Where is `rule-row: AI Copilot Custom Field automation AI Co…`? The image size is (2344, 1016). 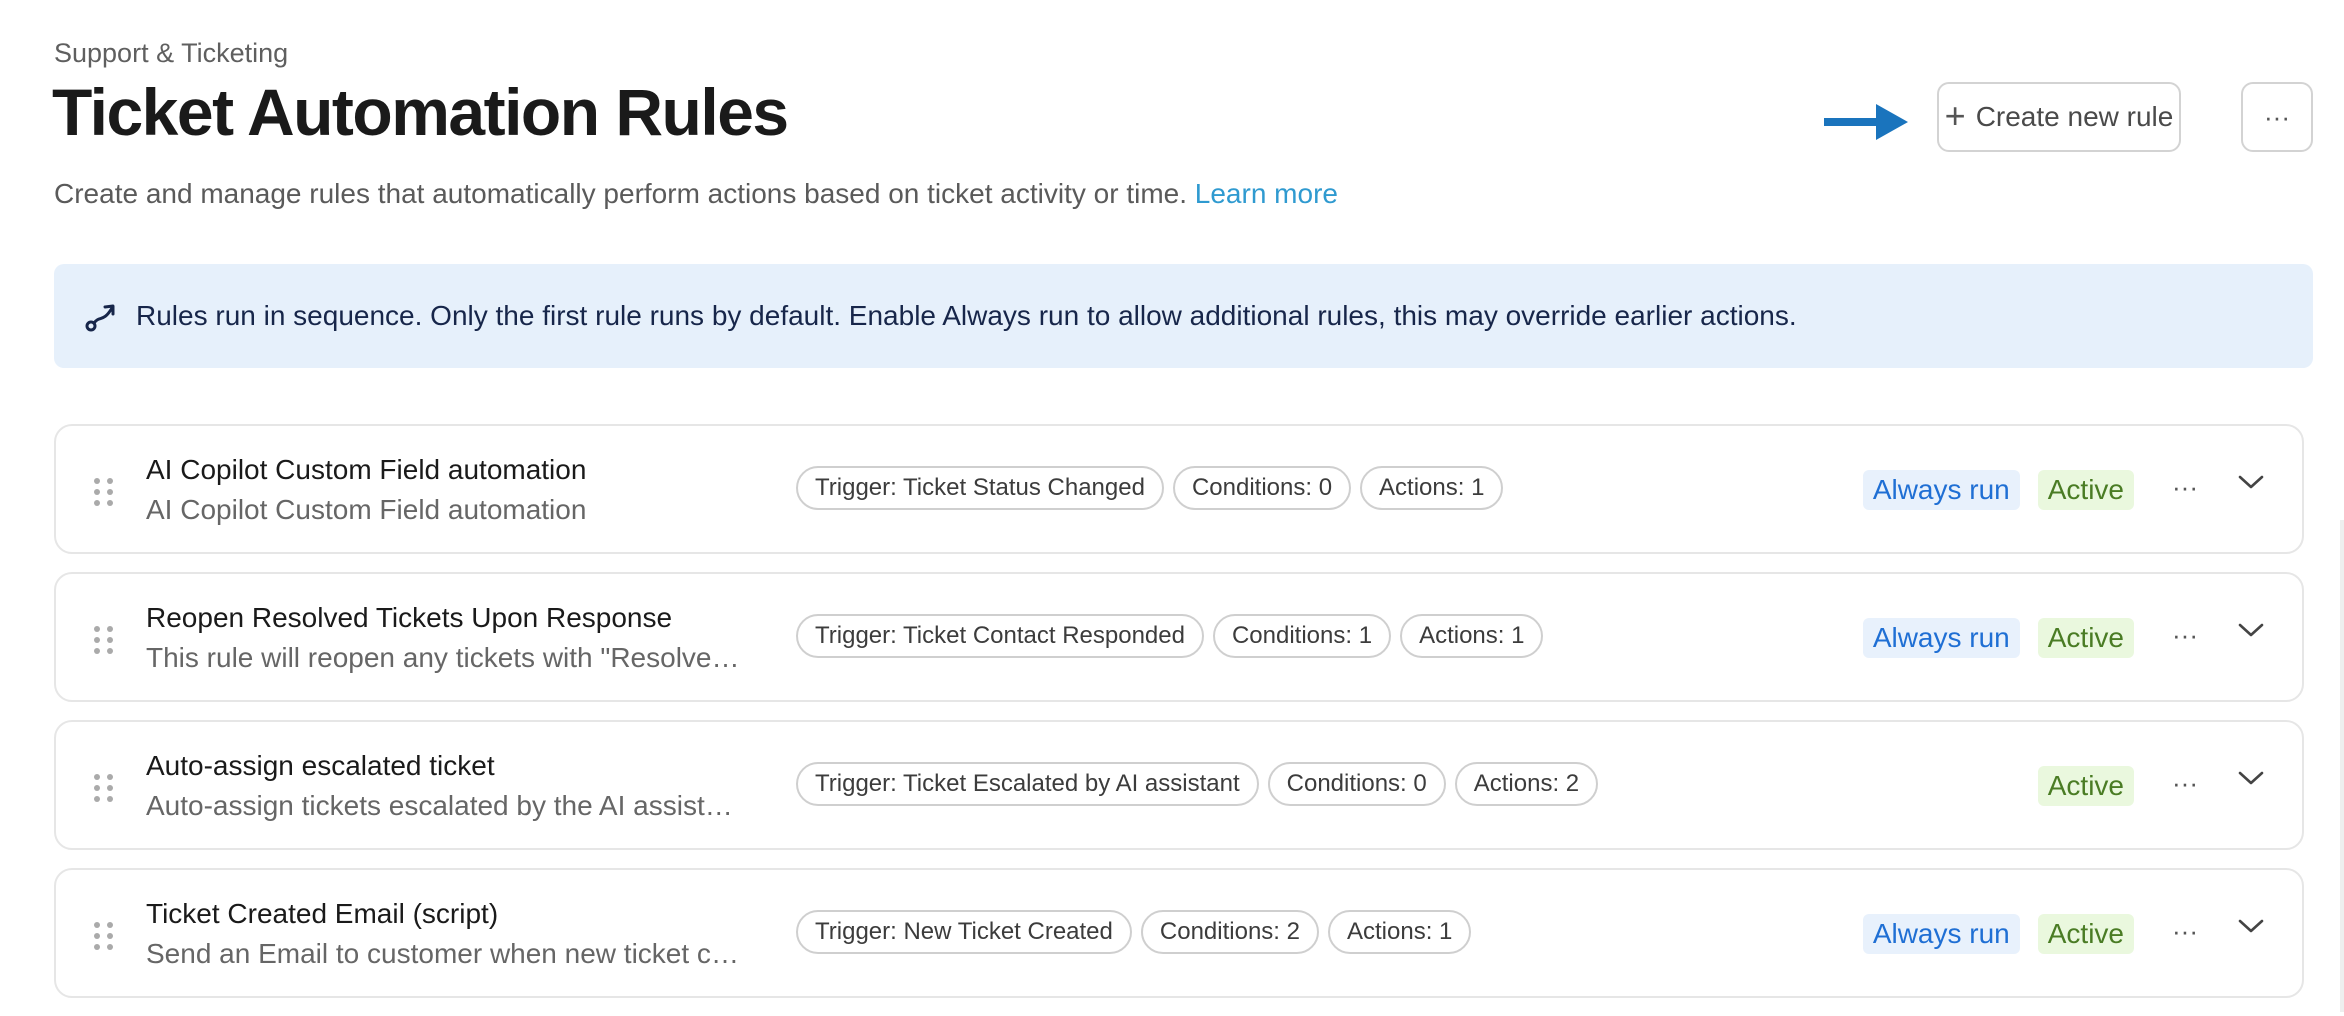 rule-row: AI Copilot Custom Field automation AI Co… is located at coordinates (1179, 489).